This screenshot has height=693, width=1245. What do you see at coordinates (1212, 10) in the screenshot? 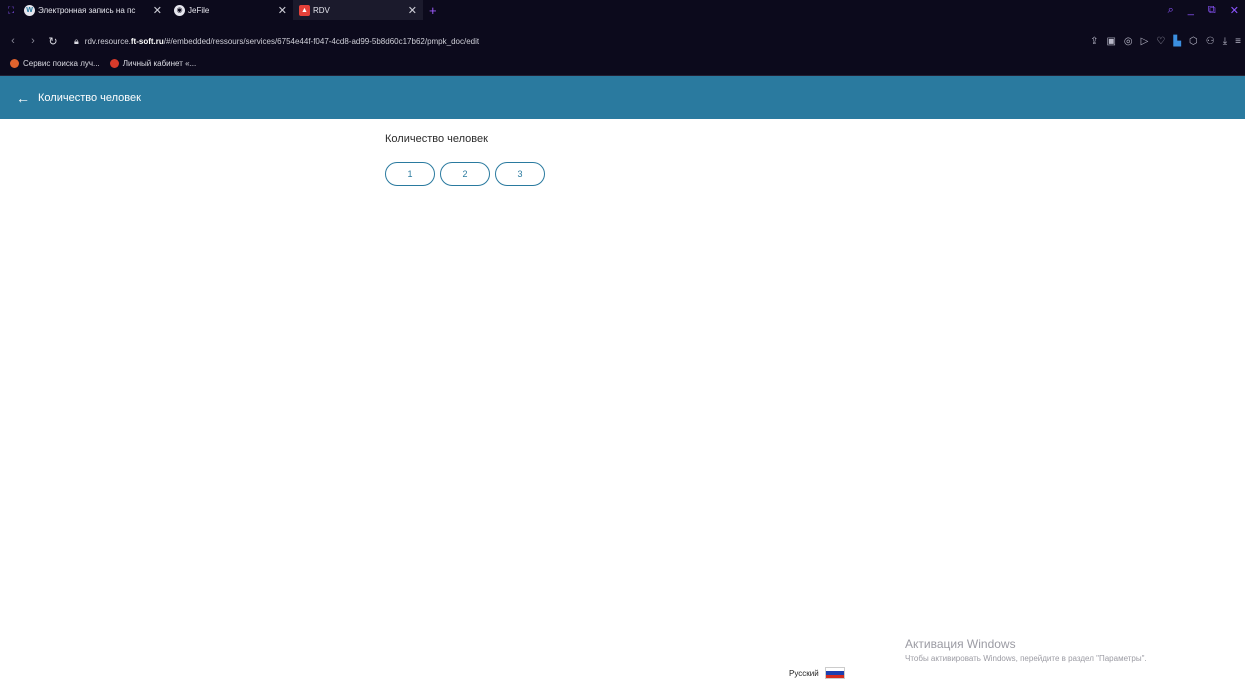
I see `restore-icon: ⧉` at bounding box center [1212, 10].